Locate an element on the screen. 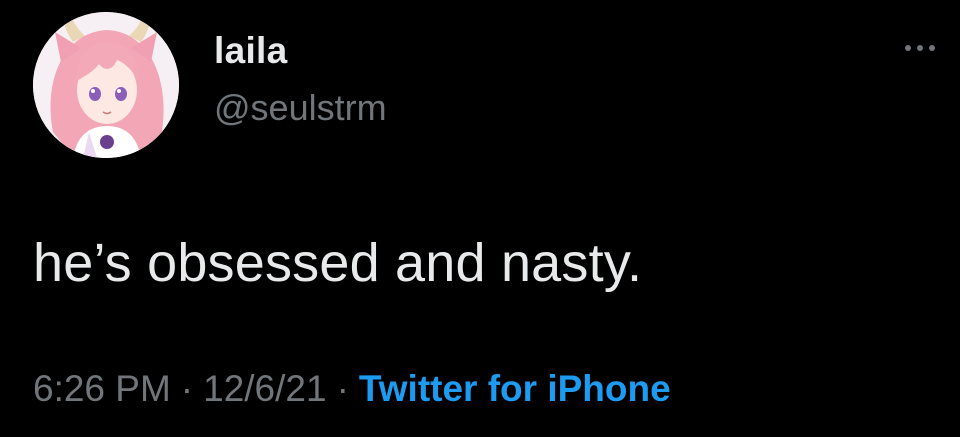 The image size is (960, 437). anime-character-avatar-image is located at coordinates (106, 85).